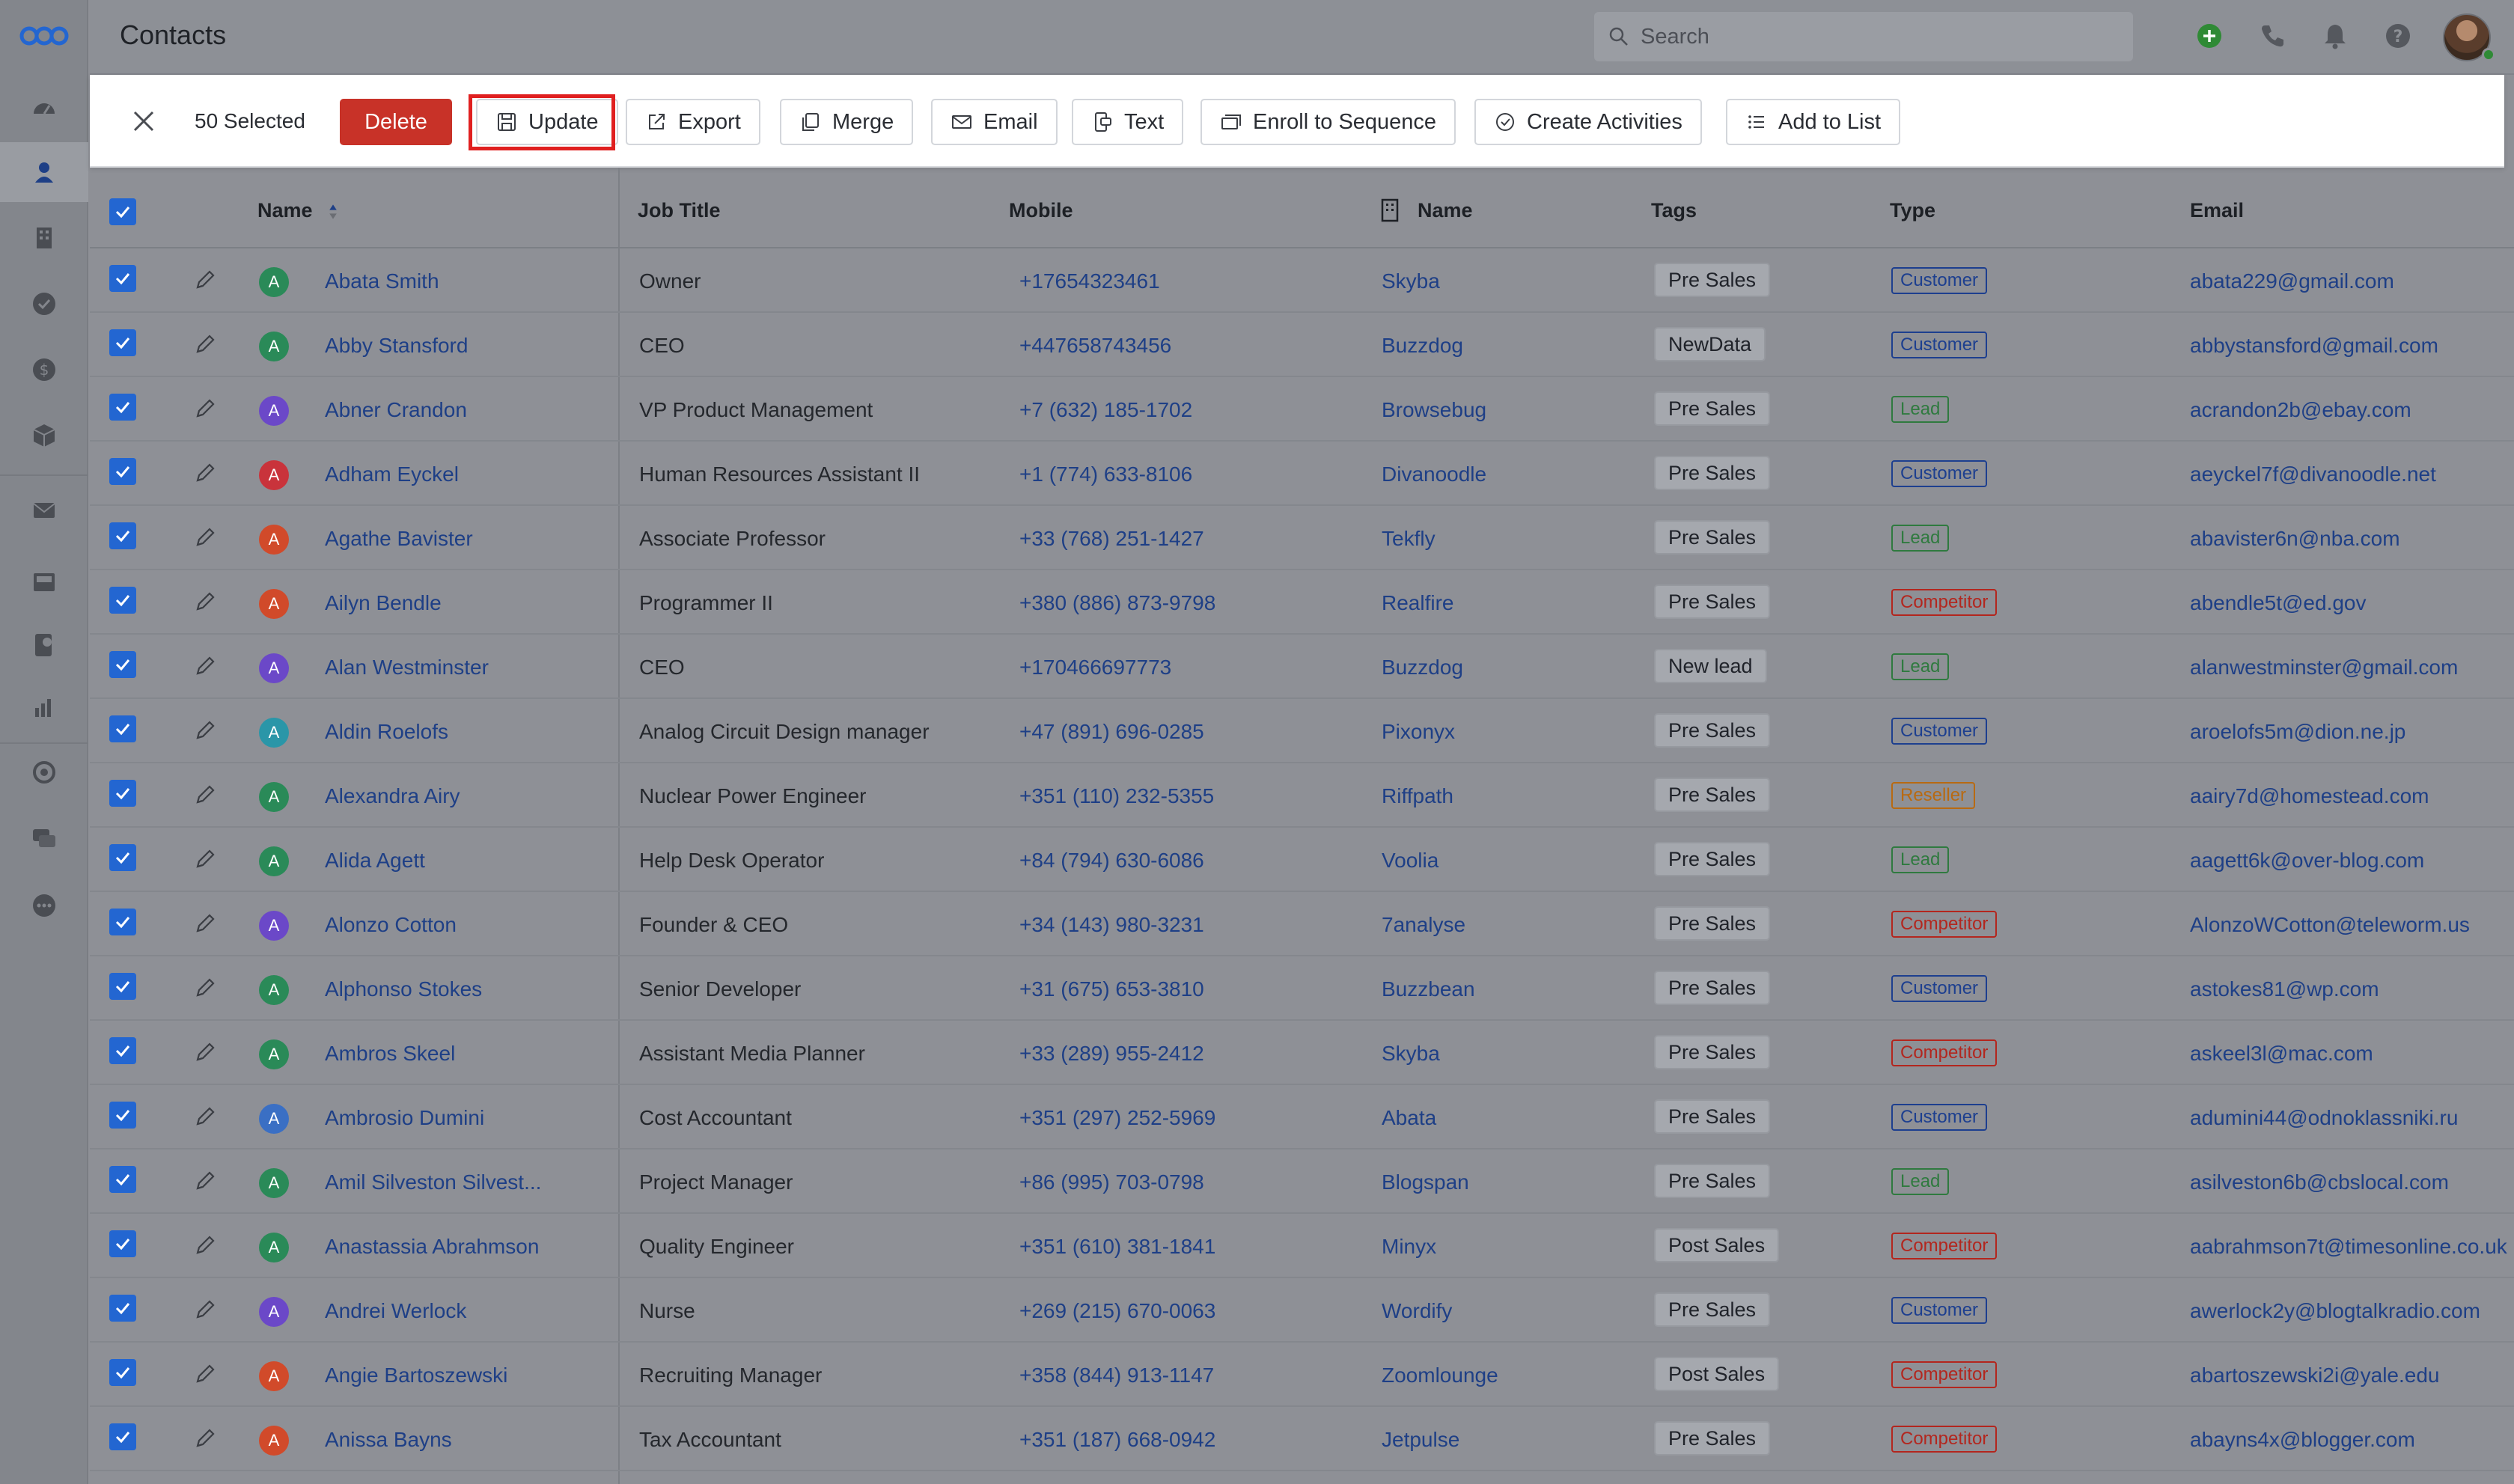 The width and height of the screenshot is (2514, 1484). I want to click on add-to-list-button: Add to List, so click(1813, 122).